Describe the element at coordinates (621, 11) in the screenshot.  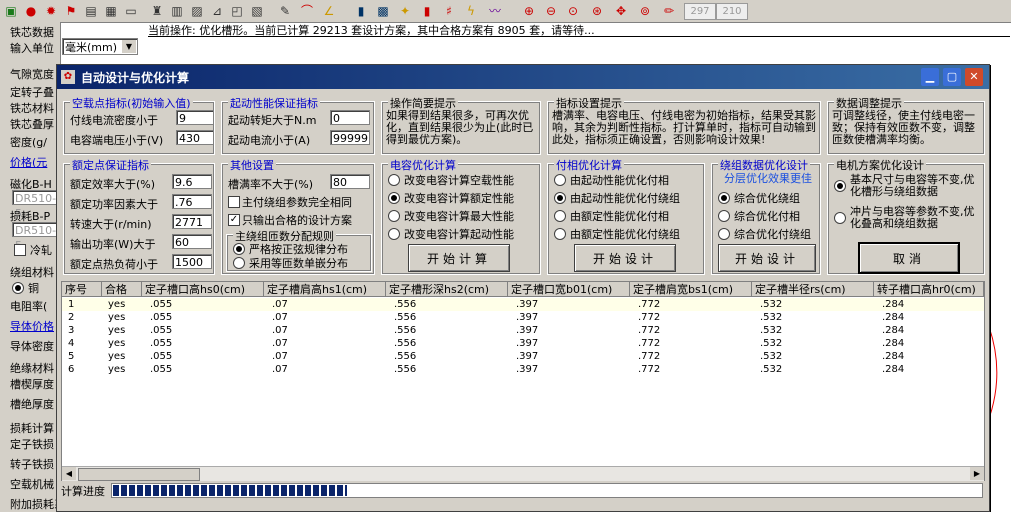
I see `move-icon: ✥` at that location.